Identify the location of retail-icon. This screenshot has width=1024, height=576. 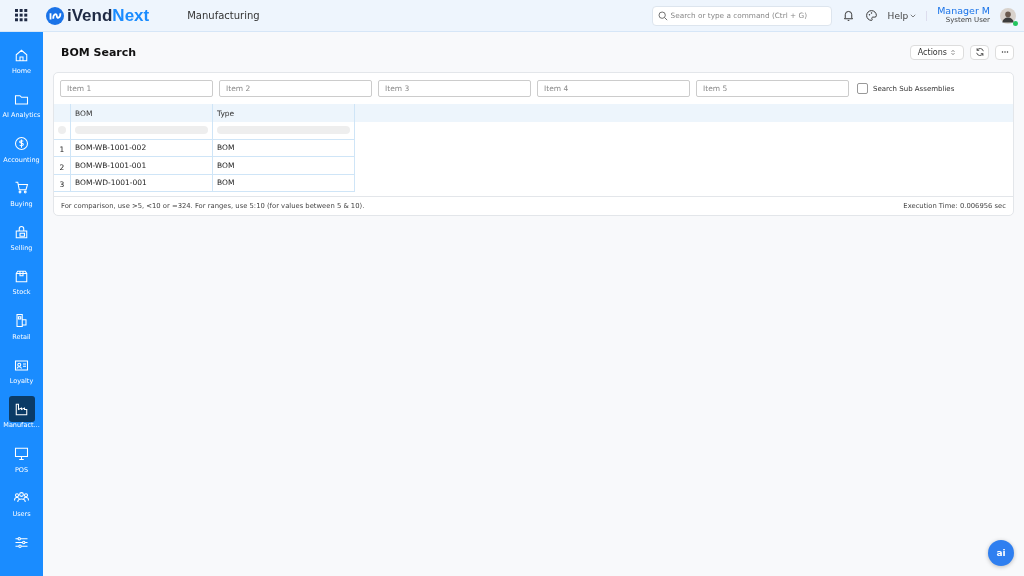
(21, 321).